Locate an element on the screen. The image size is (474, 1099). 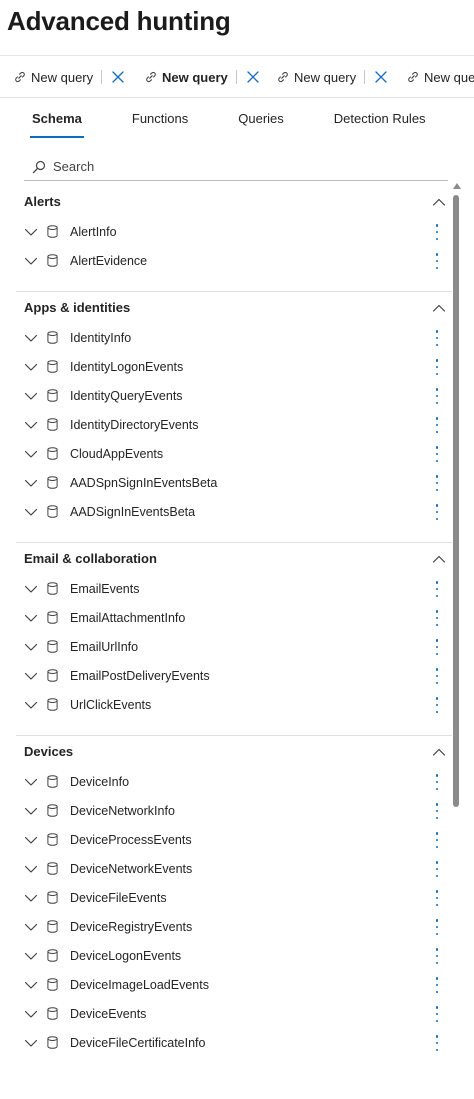
schema-table-row: DeviceInfo is located at coordinates (234, 781).